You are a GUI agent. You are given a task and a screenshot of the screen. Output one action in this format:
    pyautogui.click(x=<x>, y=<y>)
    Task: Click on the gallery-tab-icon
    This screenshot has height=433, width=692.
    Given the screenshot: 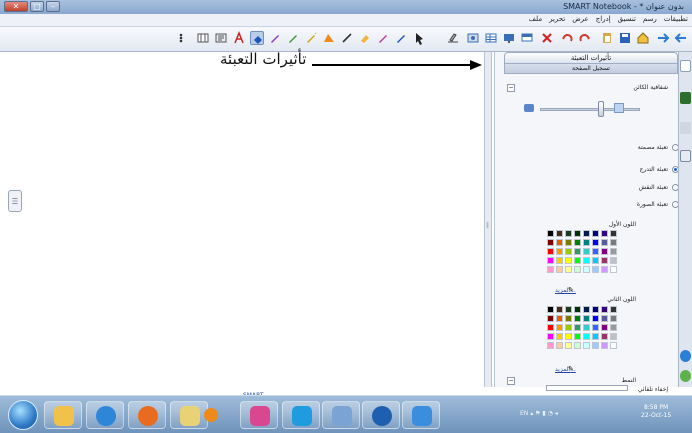 What is the action you would take?
    pyautogui.click(x=685, y=98)
    